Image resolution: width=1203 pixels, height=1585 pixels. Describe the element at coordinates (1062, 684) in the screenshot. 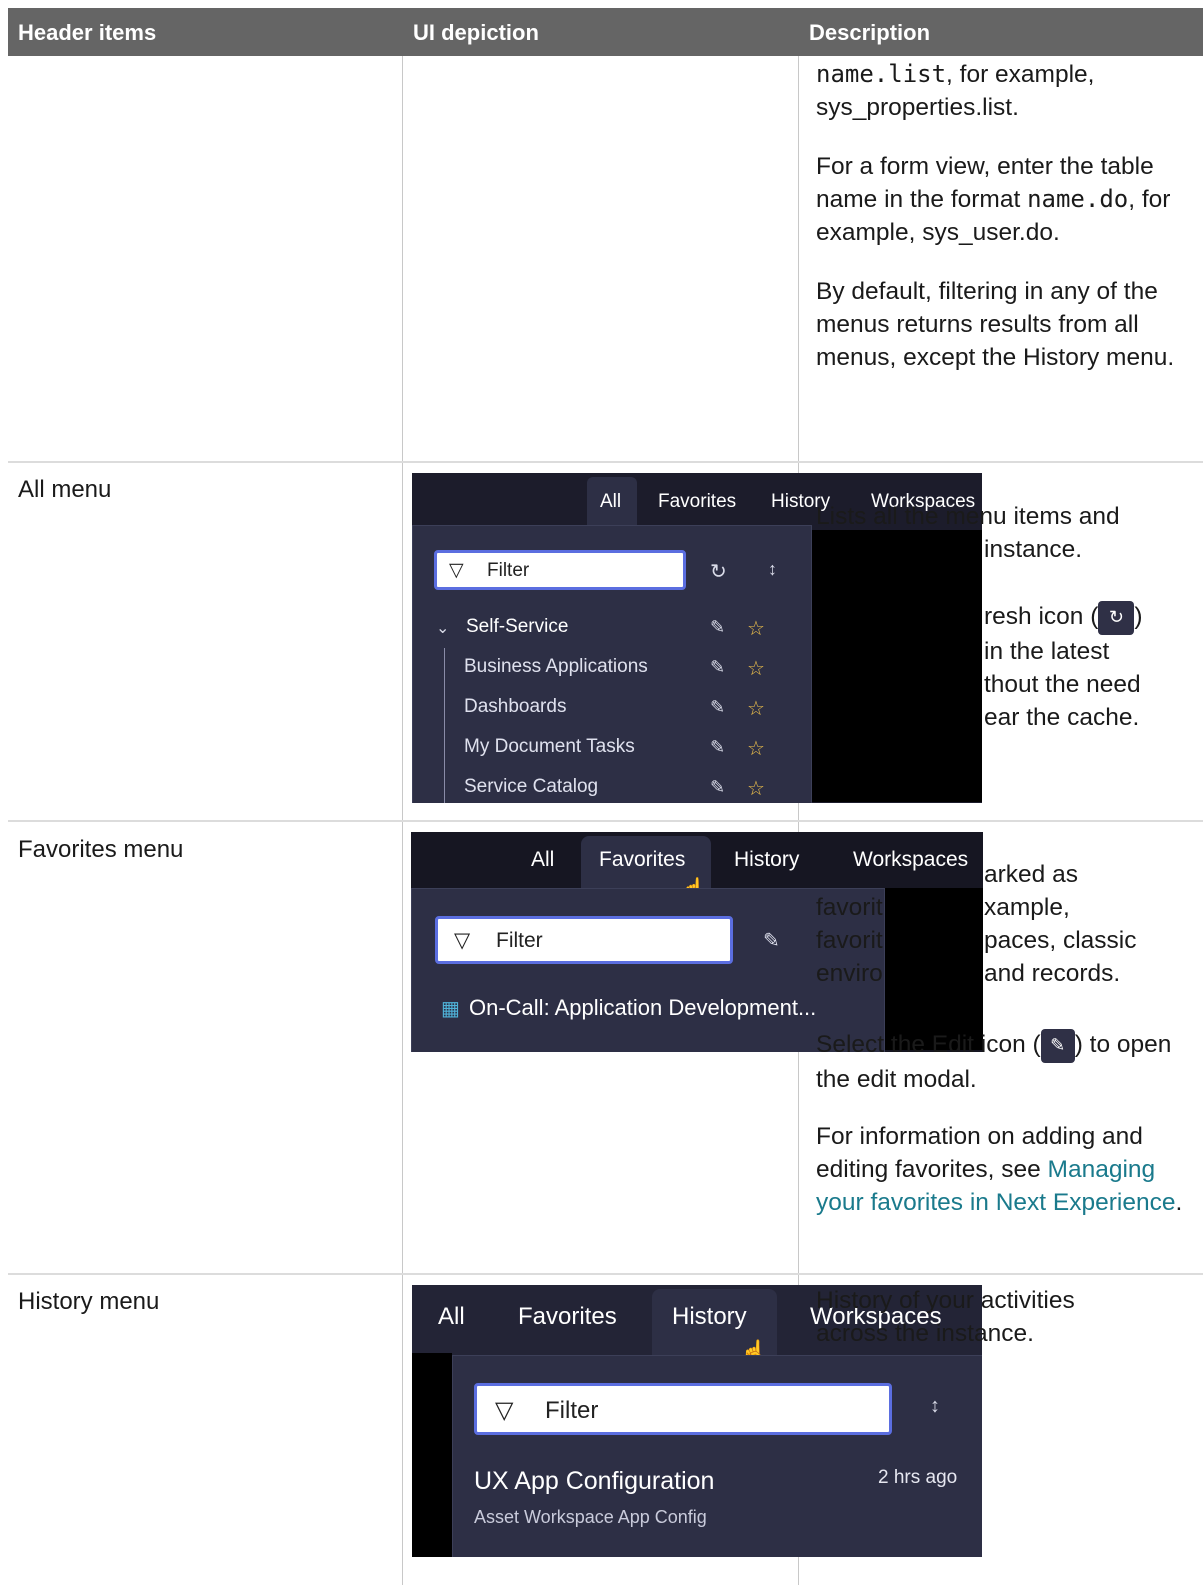

I see `desc-text: thout the need` at that location.